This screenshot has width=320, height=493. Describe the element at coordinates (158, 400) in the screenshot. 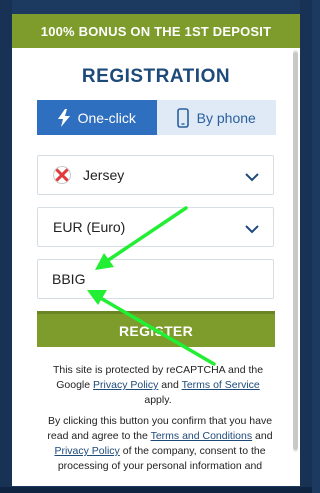

I see `recaptcha-apply: apply.` at that location.